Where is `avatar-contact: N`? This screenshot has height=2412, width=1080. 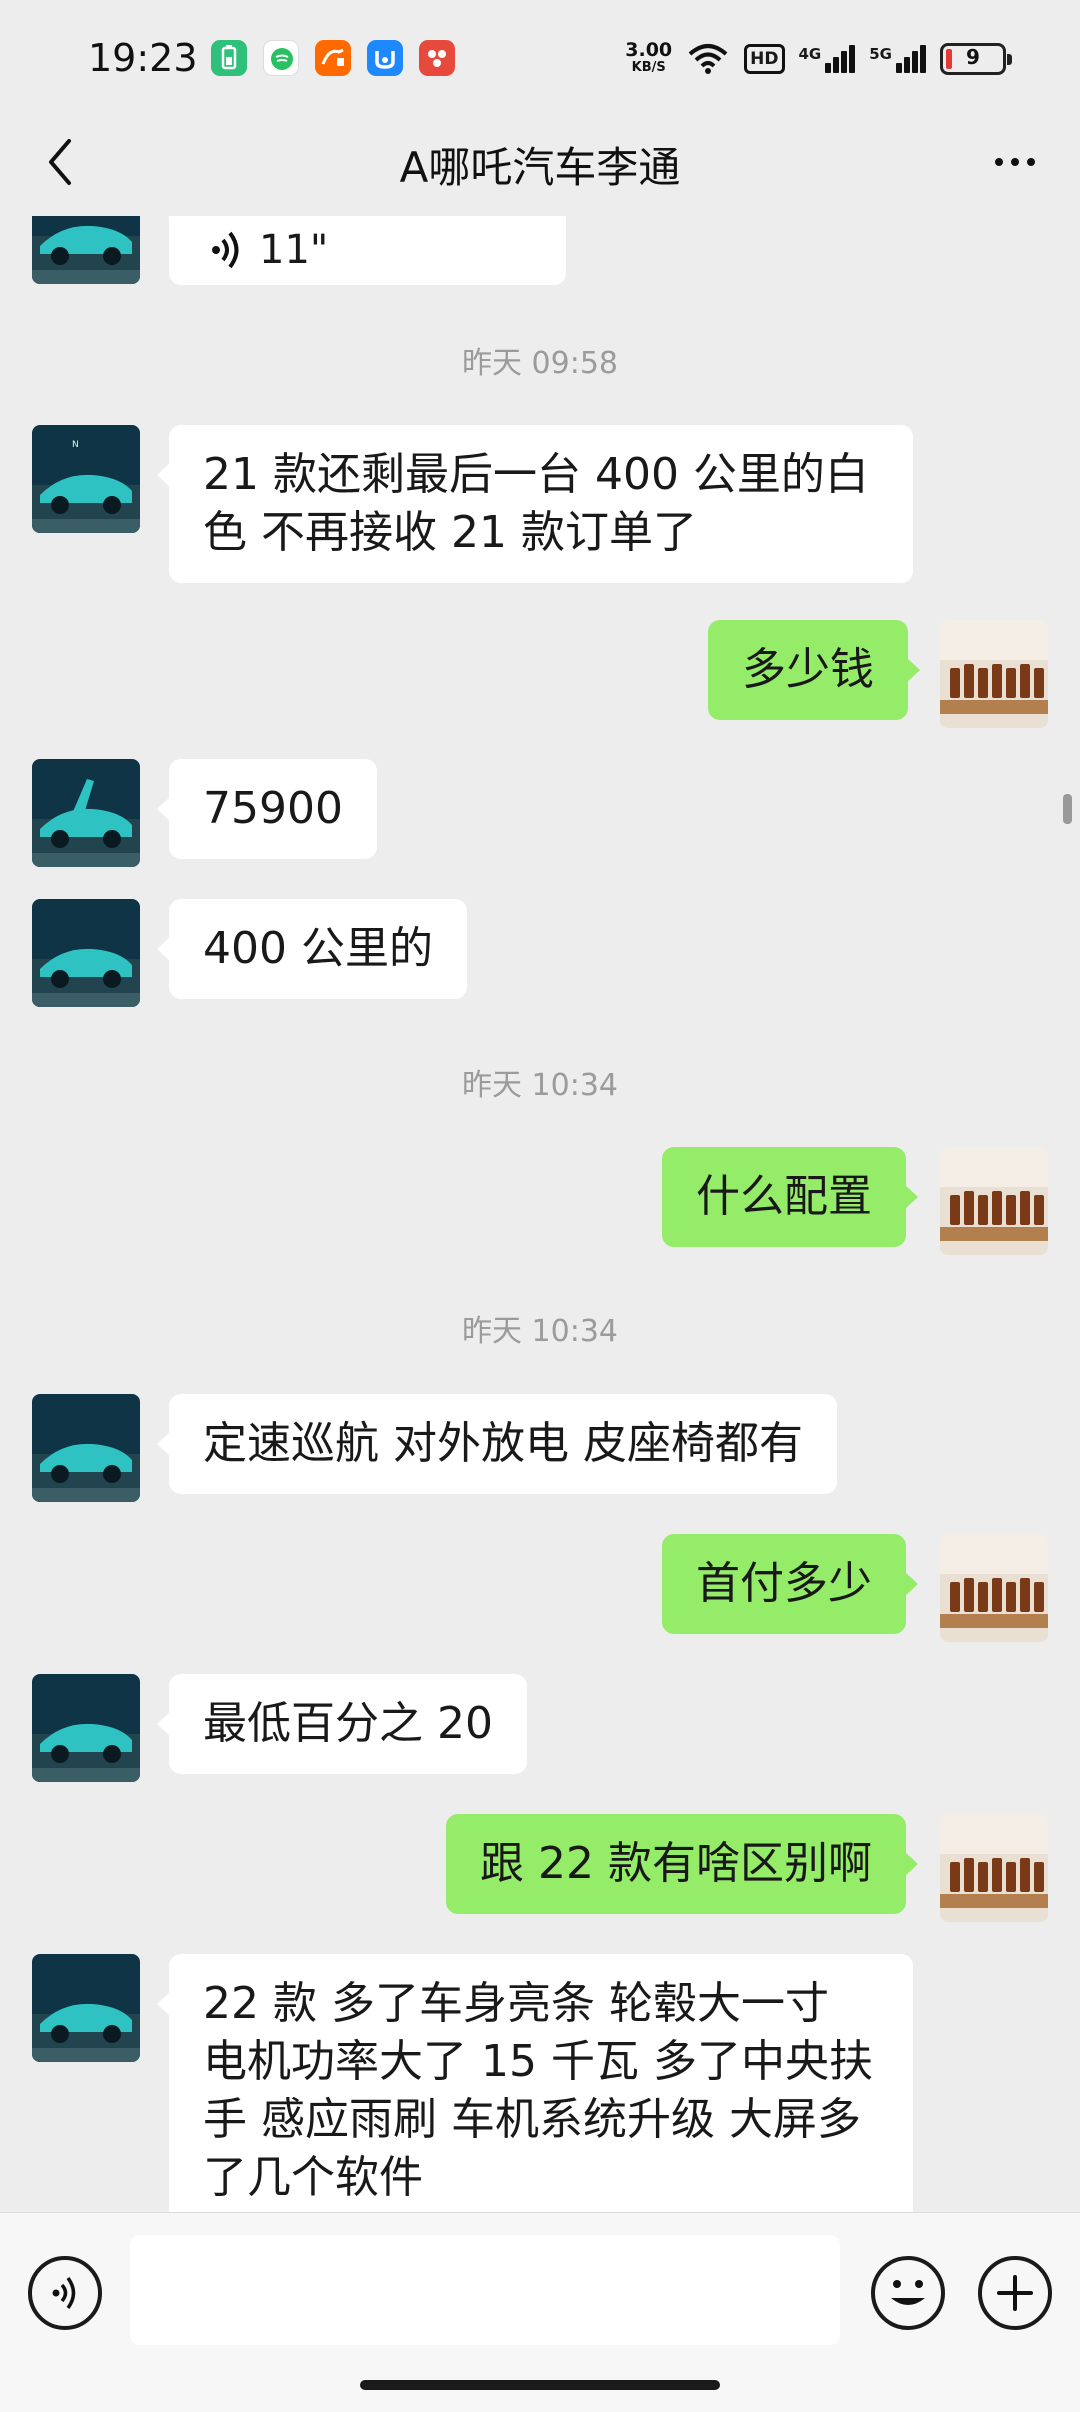 avatar-contact: N is located at coordinates (86, 479).